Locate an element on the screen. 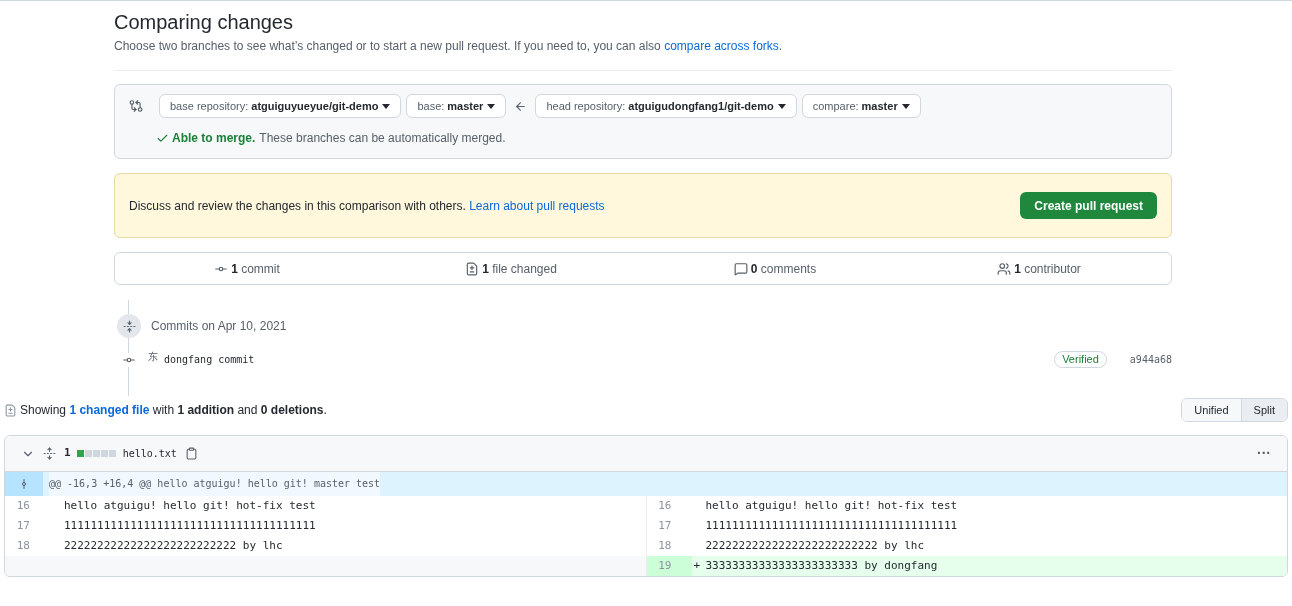  page-title: Comparing changes is located at coordinates (204, 22).